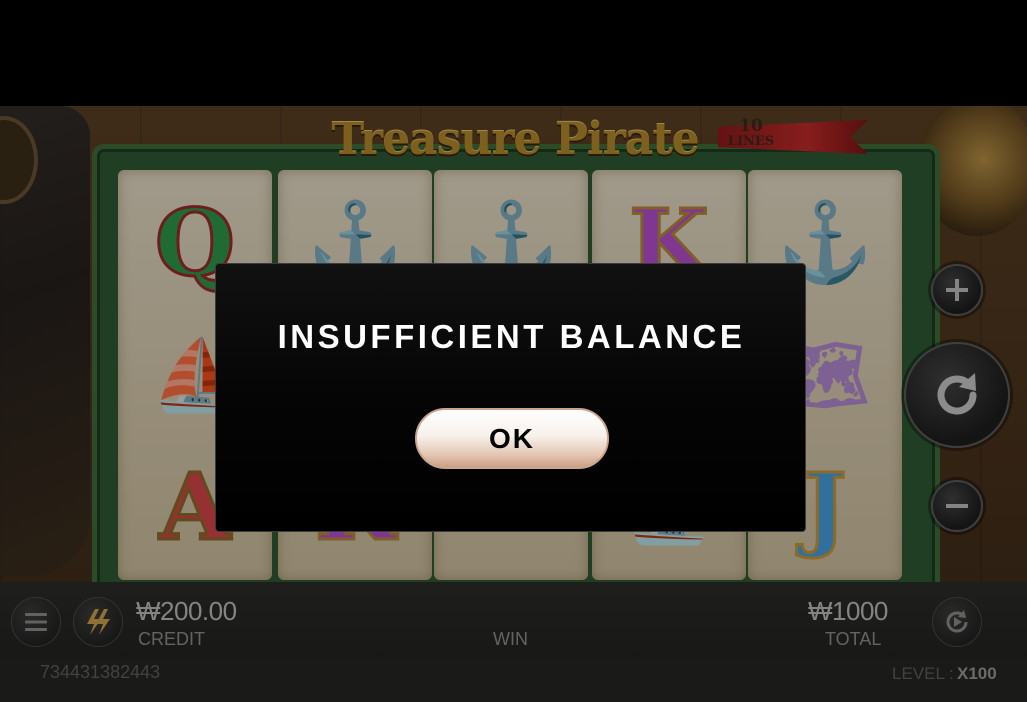  Describe the element at coordinates (511, 336) in the screenshot. I see `dialog-title: INSUFFICIENT BALANCE` at that location.